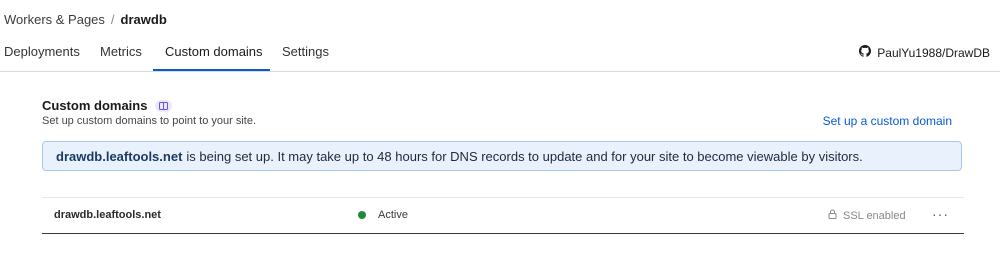 This screenshot has height=273, width=1000. I want to click on breadcrumb-parent-link: Workers & Pages, so click(54, 19).